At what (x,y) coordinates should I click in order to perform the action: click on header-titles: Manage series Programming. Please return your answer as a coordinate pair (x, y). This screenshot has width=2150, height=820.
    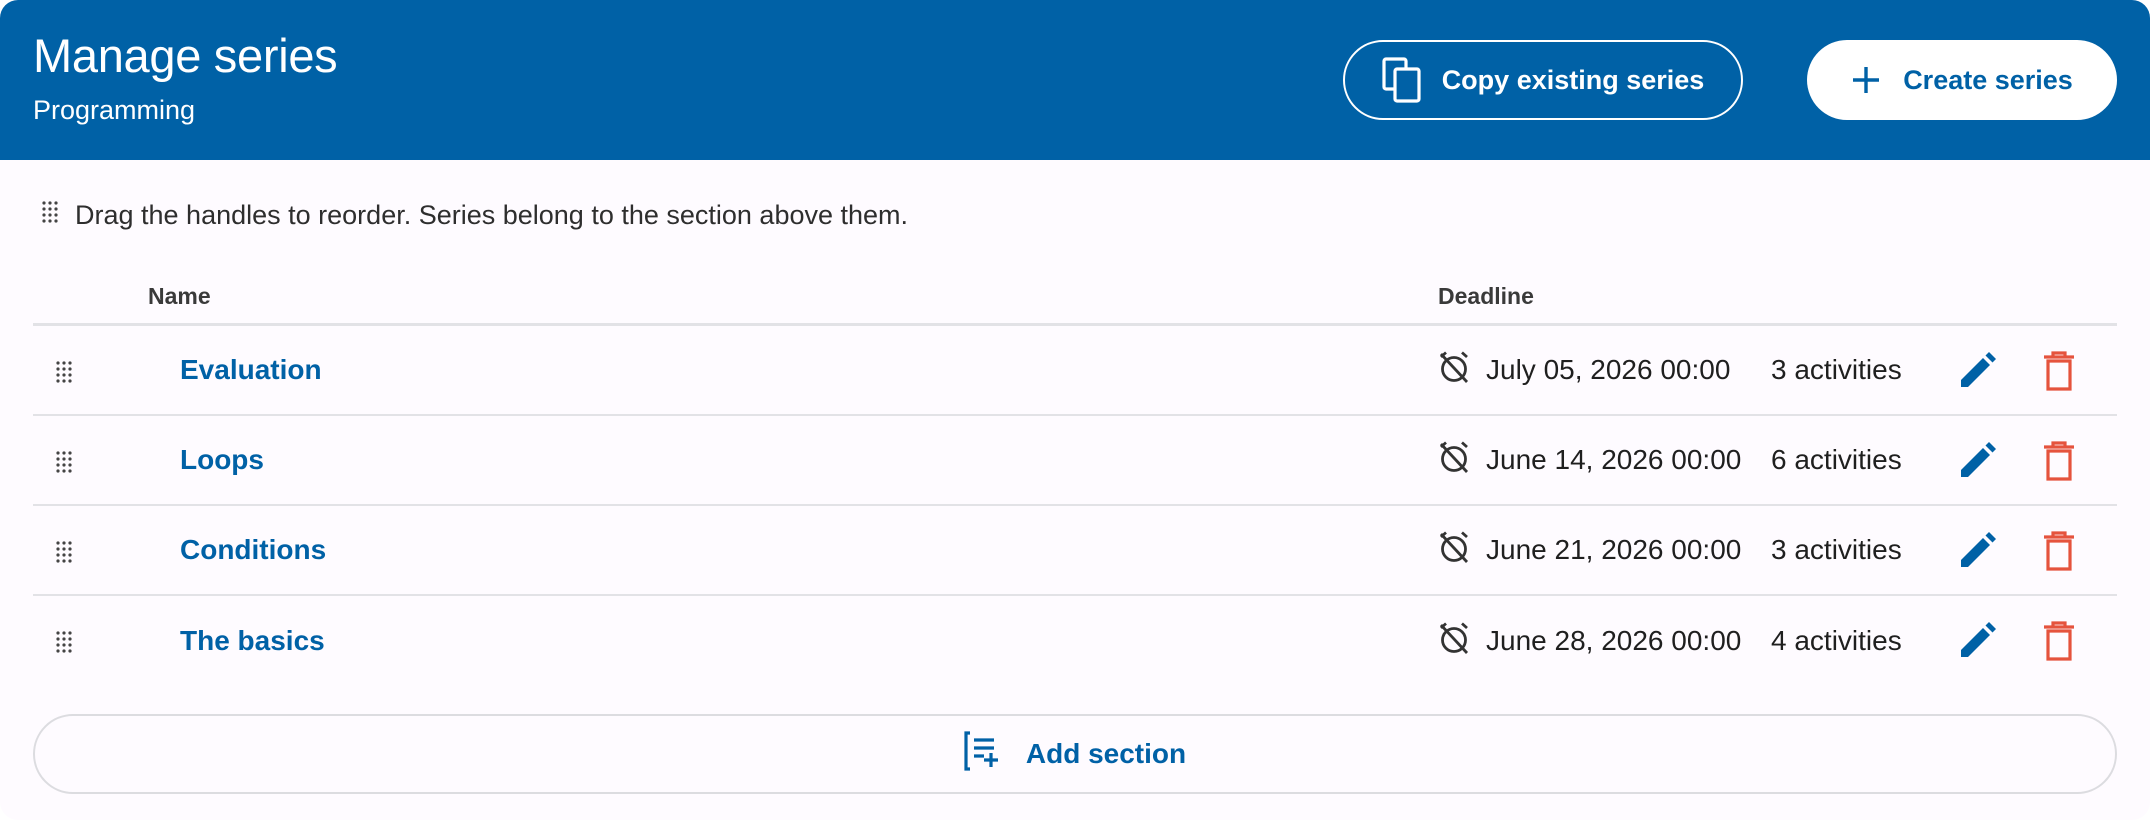
    Looking at the image, I should click on (185, 78).